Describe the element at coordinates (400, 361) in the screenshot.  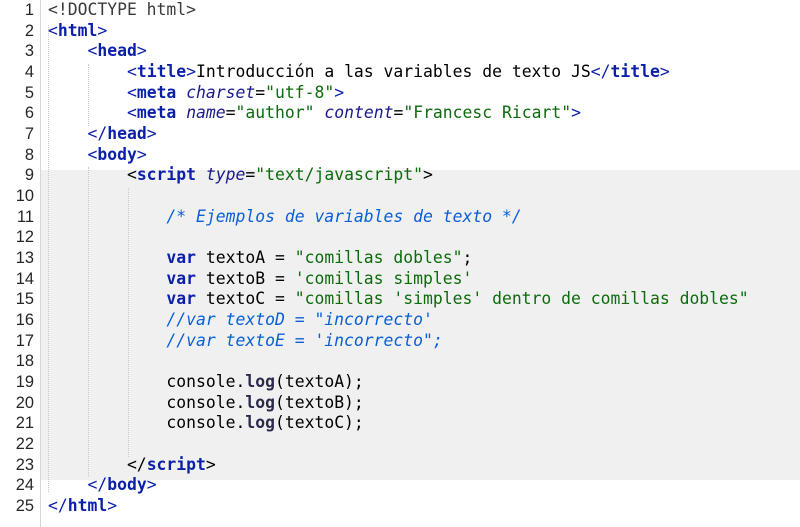
I see `code-line: 18` at that location.